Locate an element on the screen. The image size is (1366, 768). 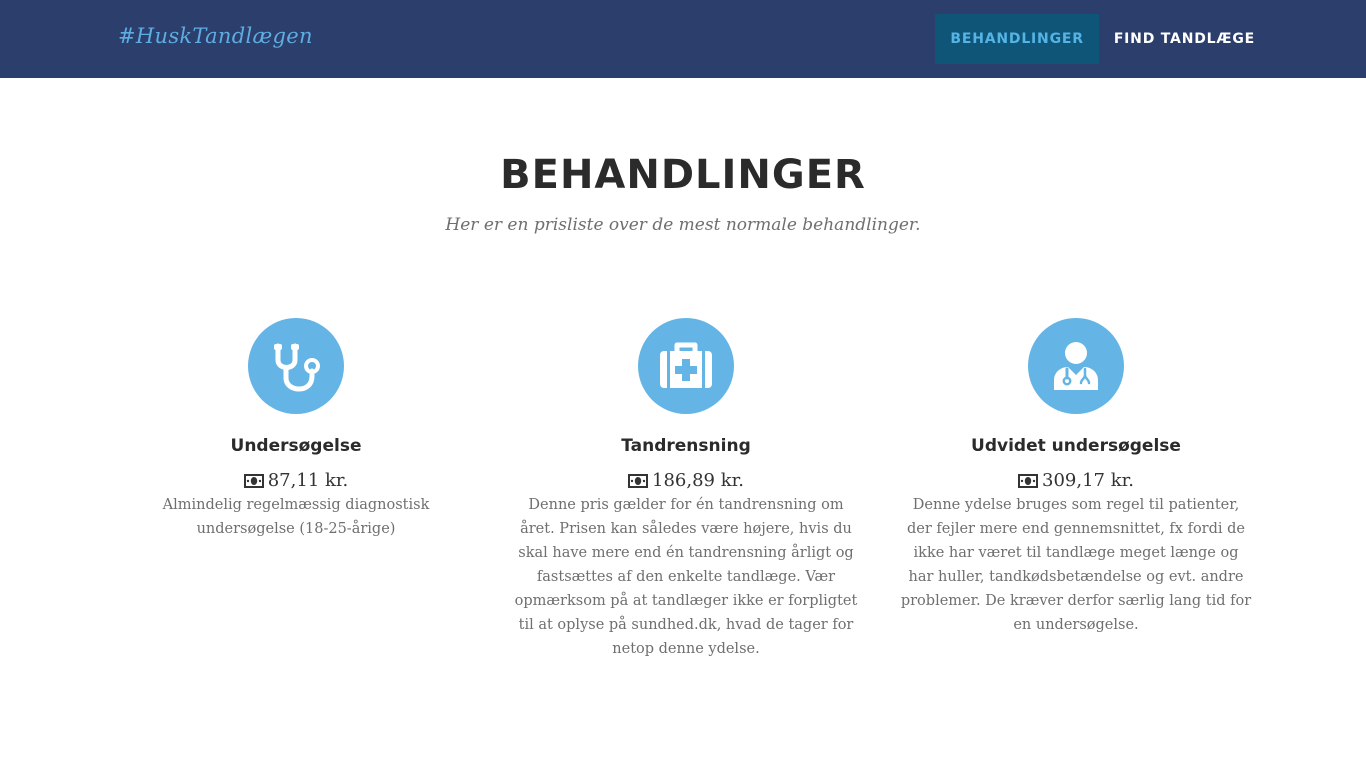
service-price: 186,89 kr. is located at coordinates (686, 480).